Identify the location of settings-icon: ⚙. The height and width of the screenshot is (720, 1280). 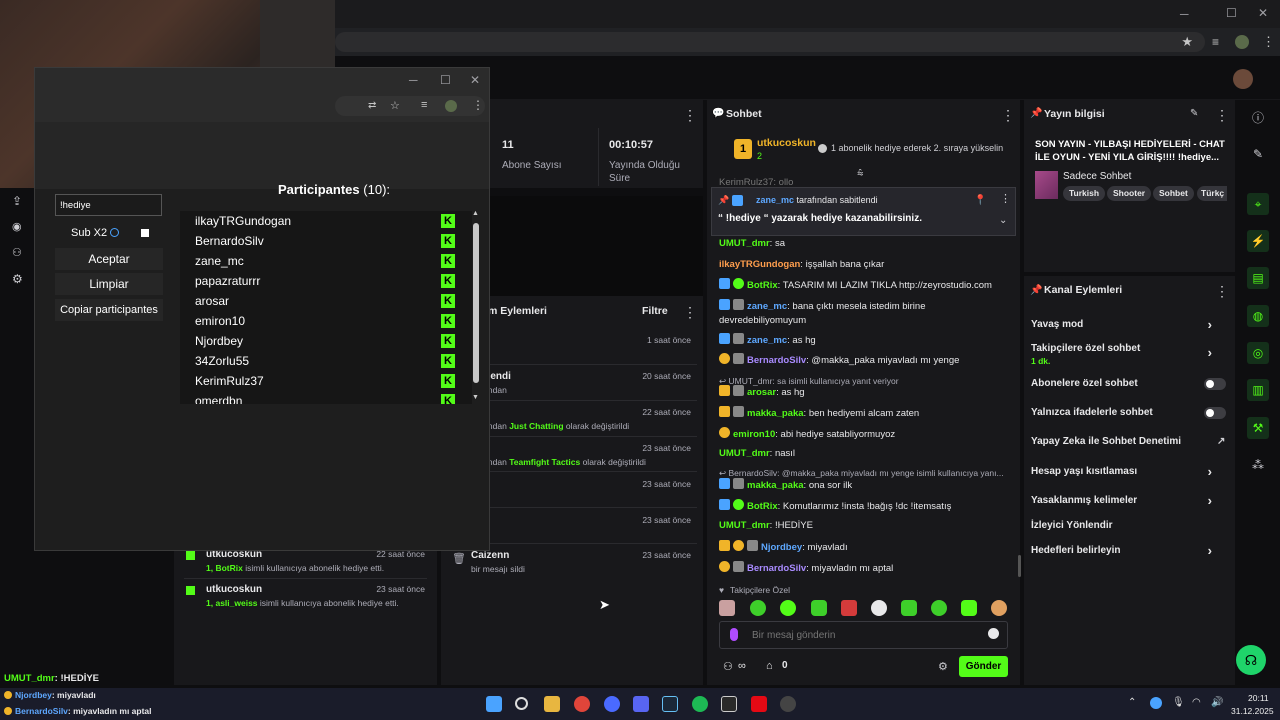
(17, 279).